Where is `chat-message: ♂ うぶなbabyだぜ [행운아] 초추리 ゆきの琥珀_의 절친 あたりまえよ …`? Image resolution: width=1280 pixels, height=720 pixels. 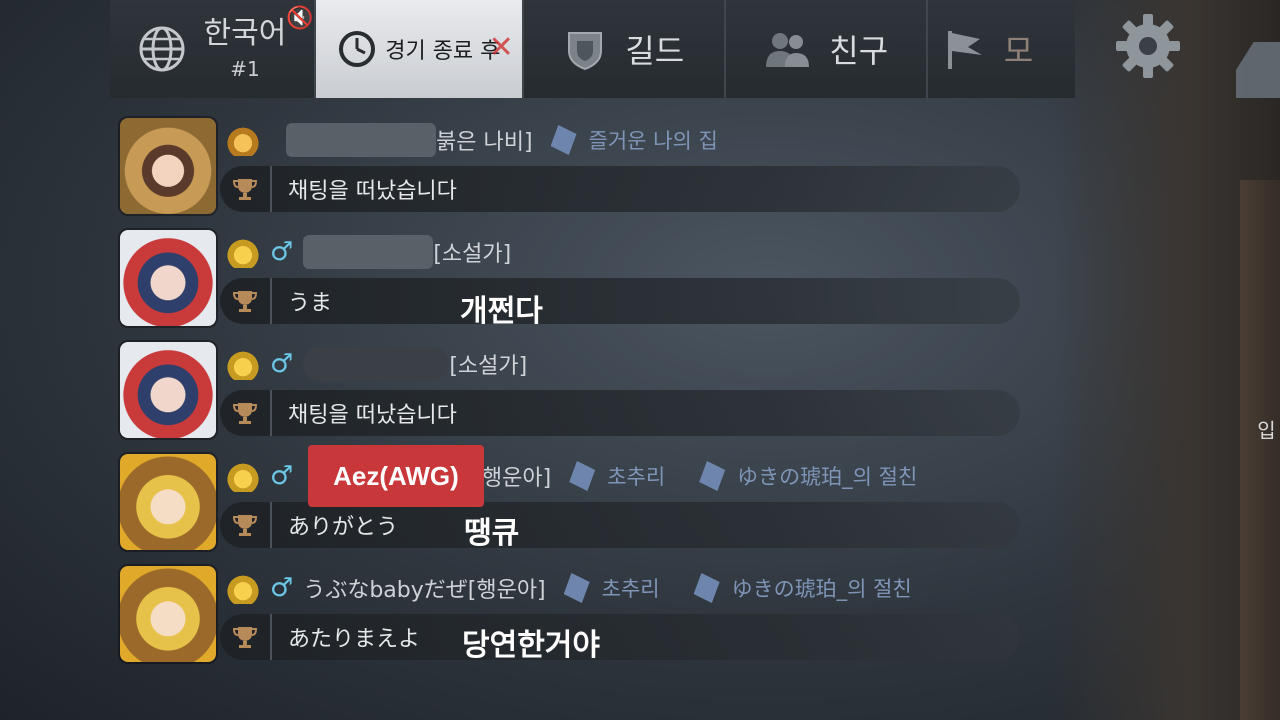
chat-message: ♂ うぶなbabyだぜ [행운아] 초추리 ゆきの琥珀_의 절친 あたりまえよ … is located at coordinates (575, 620).